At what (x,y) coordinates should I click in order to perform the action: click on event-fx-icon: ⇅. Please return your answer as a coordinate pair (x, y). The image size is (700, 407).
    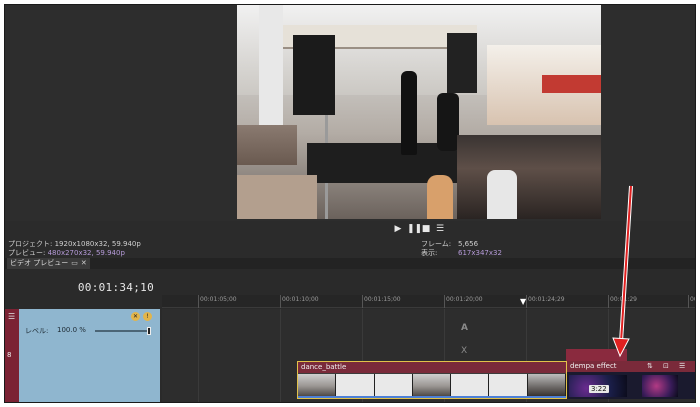
    Looking at the image, I should click on (650, 366).